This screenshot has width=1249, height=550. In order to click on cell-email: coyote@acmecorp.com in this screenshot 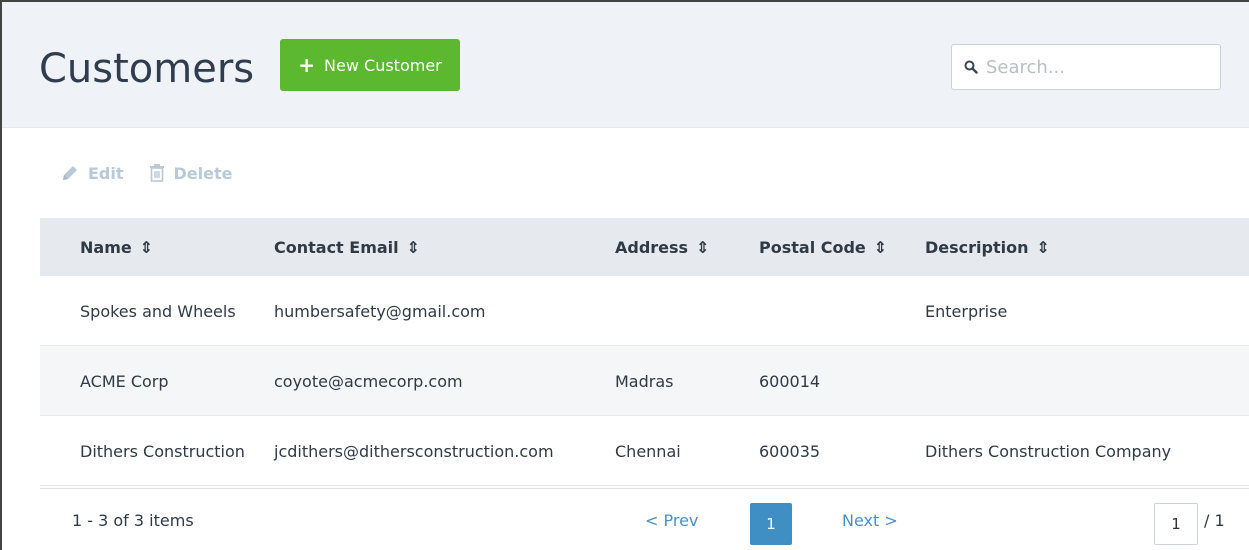, I will do `click(368, 381)`.